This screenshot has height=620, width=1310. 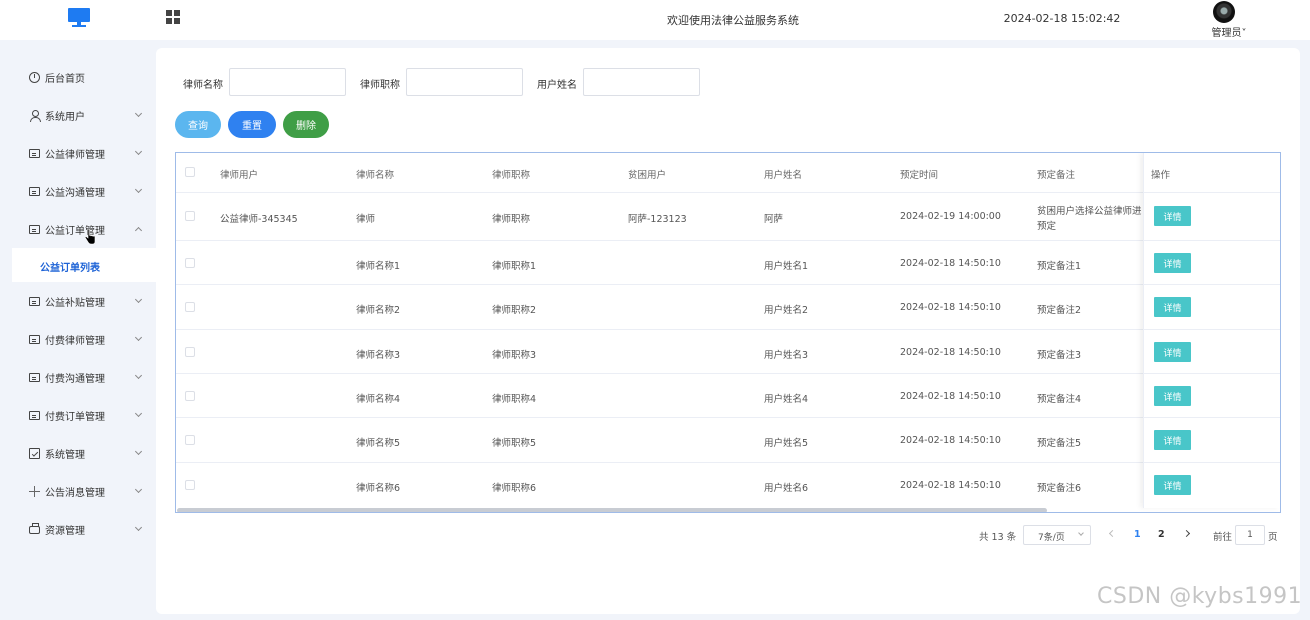 What do you see at coordinates (464, 82) in the screenshot?
I see `lawyer-title-input` at bounding box center [464, 82].